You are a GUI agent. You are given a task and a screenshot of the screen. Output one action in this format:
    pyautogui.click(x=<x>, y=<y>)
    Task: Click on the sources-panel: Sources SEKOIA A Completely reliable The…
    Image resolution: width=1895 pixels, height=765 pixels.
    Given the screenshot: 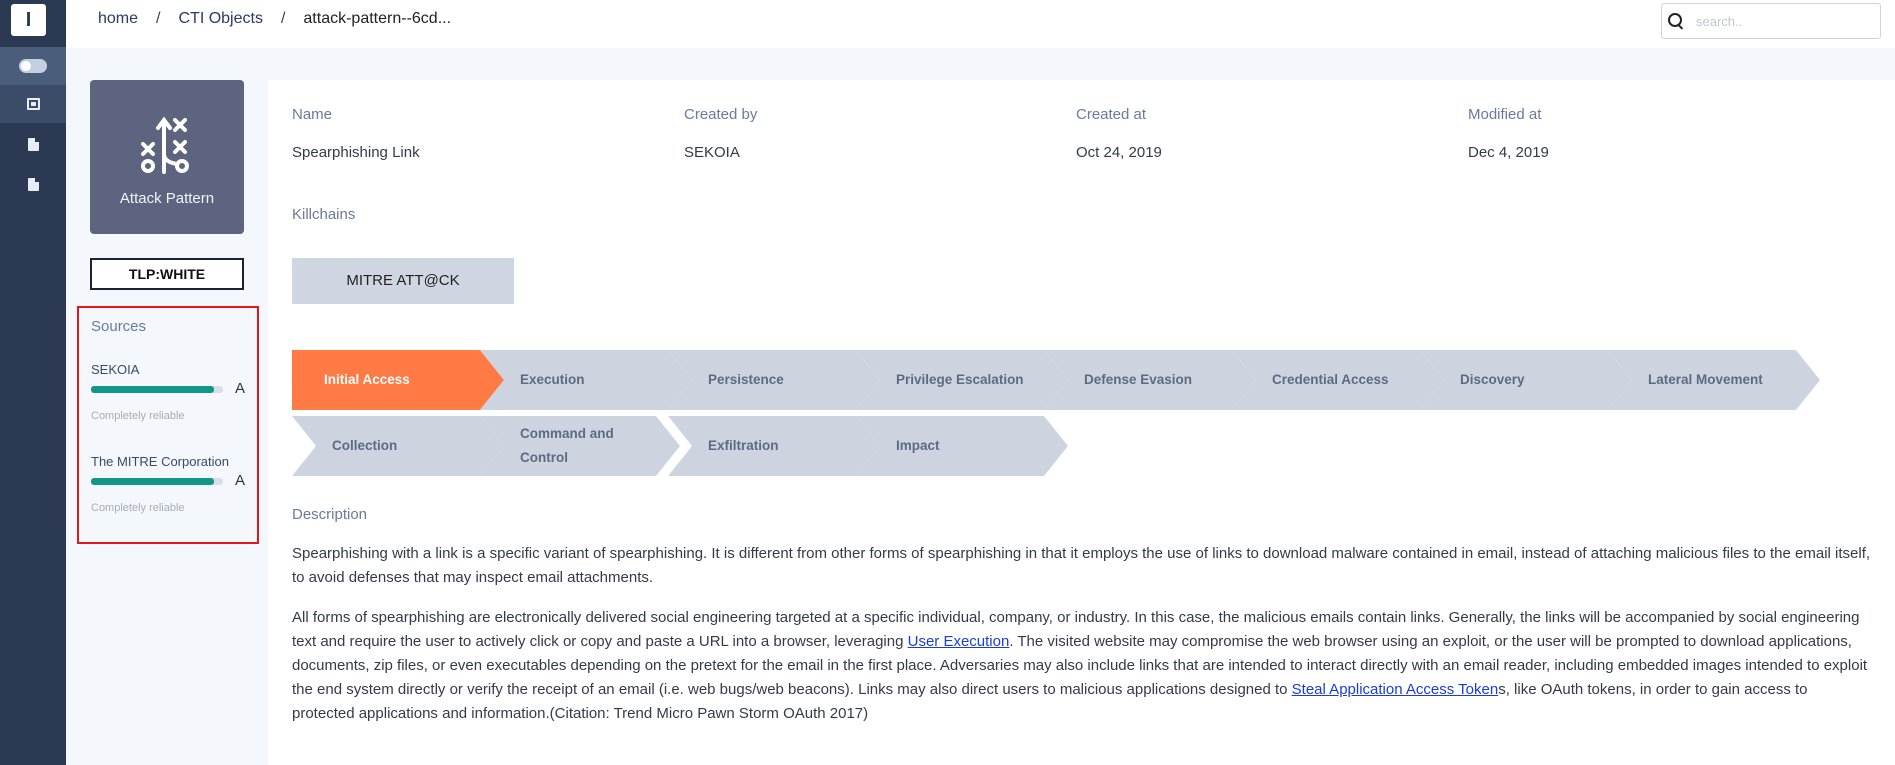 What is the action you would take?
    pyautogui.click(x=168, y=425)
    